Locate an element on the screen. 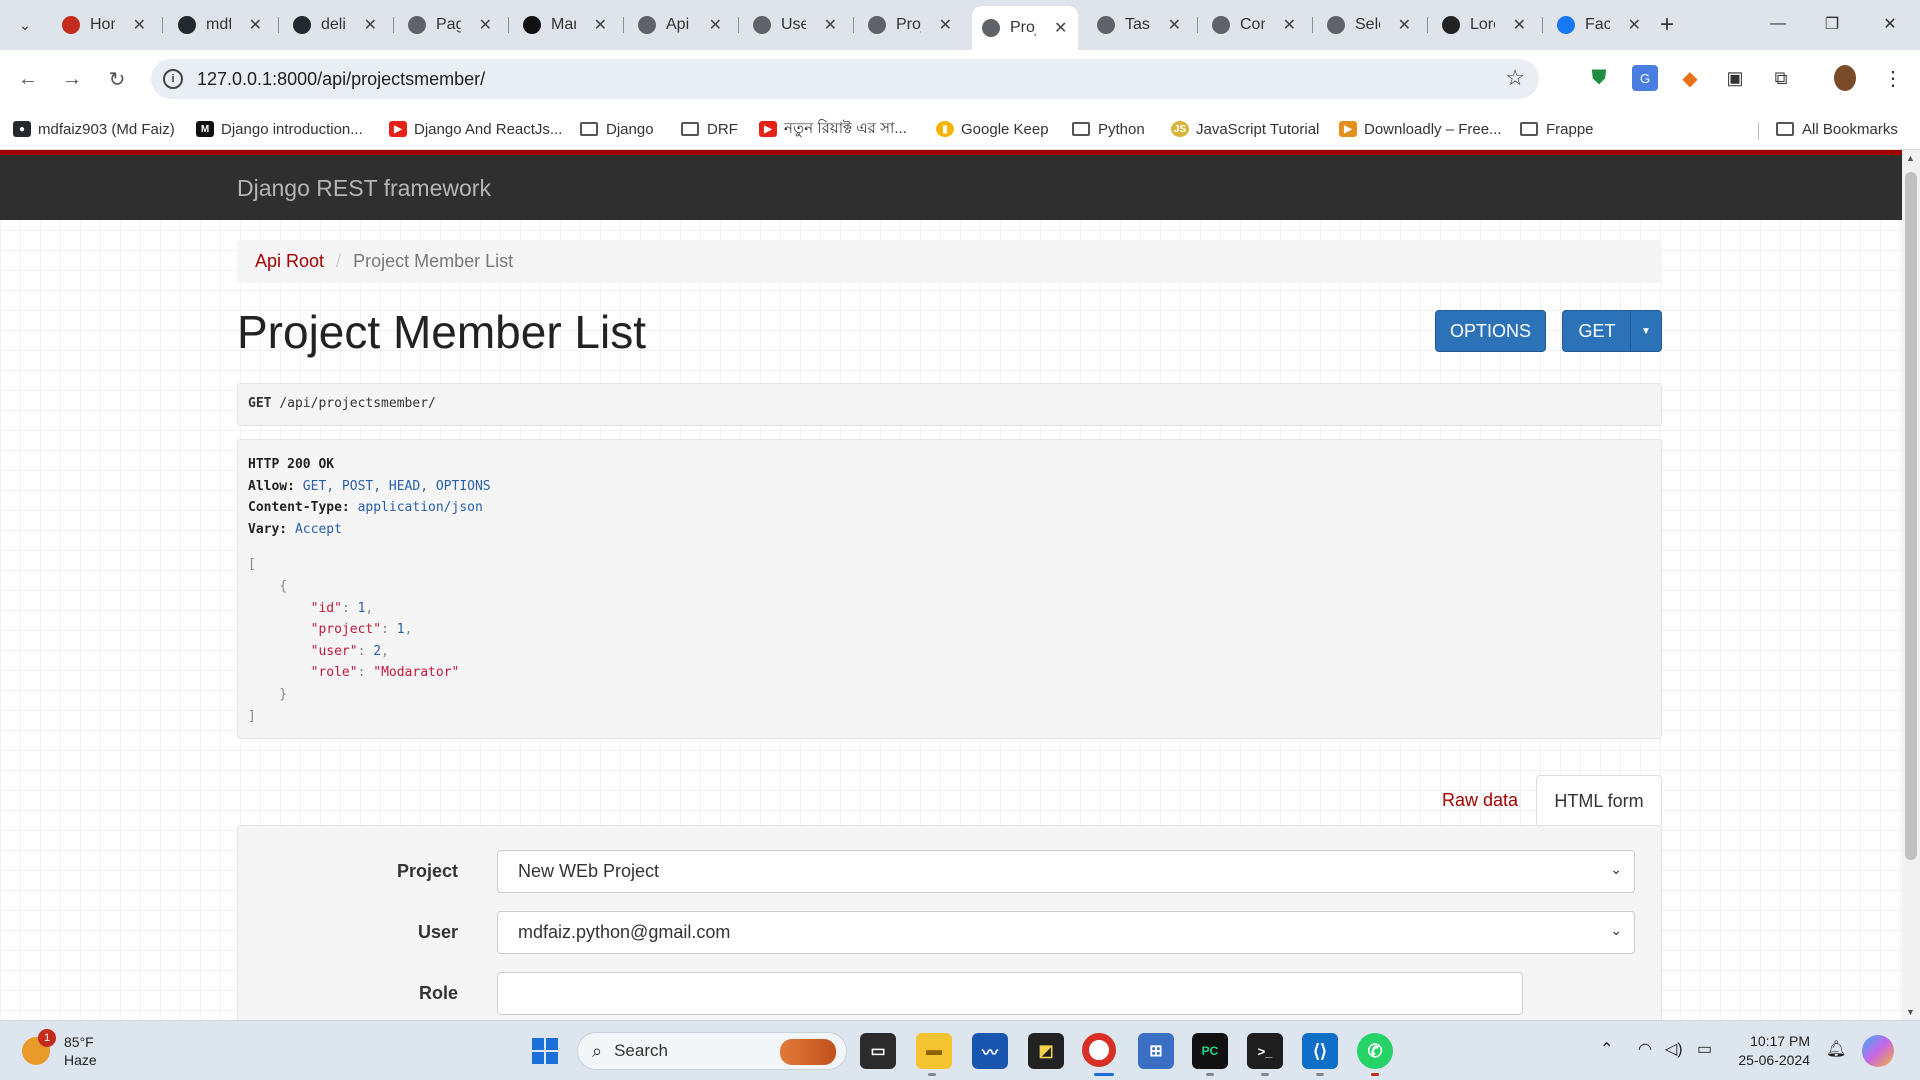  profile-avatar is located at coordinates (1845, 78).